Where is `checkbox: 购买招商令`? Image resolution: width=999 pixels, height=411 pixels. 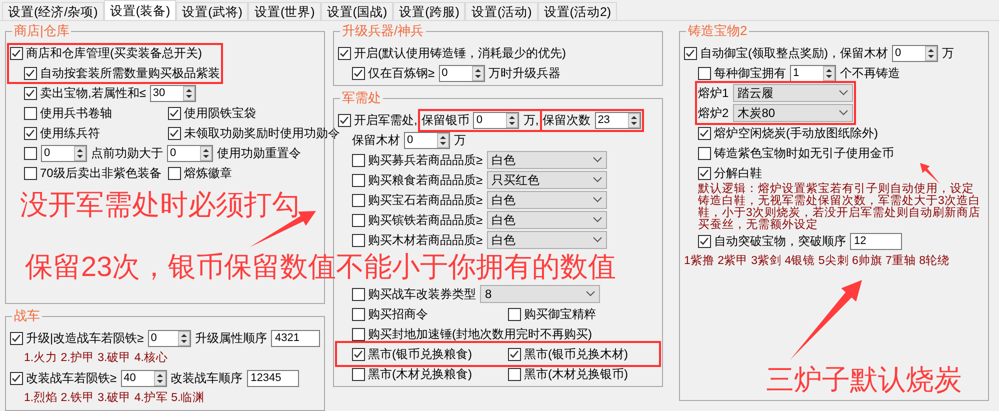 checkbox: 购买招商令 is located at coordinates (428, 314).